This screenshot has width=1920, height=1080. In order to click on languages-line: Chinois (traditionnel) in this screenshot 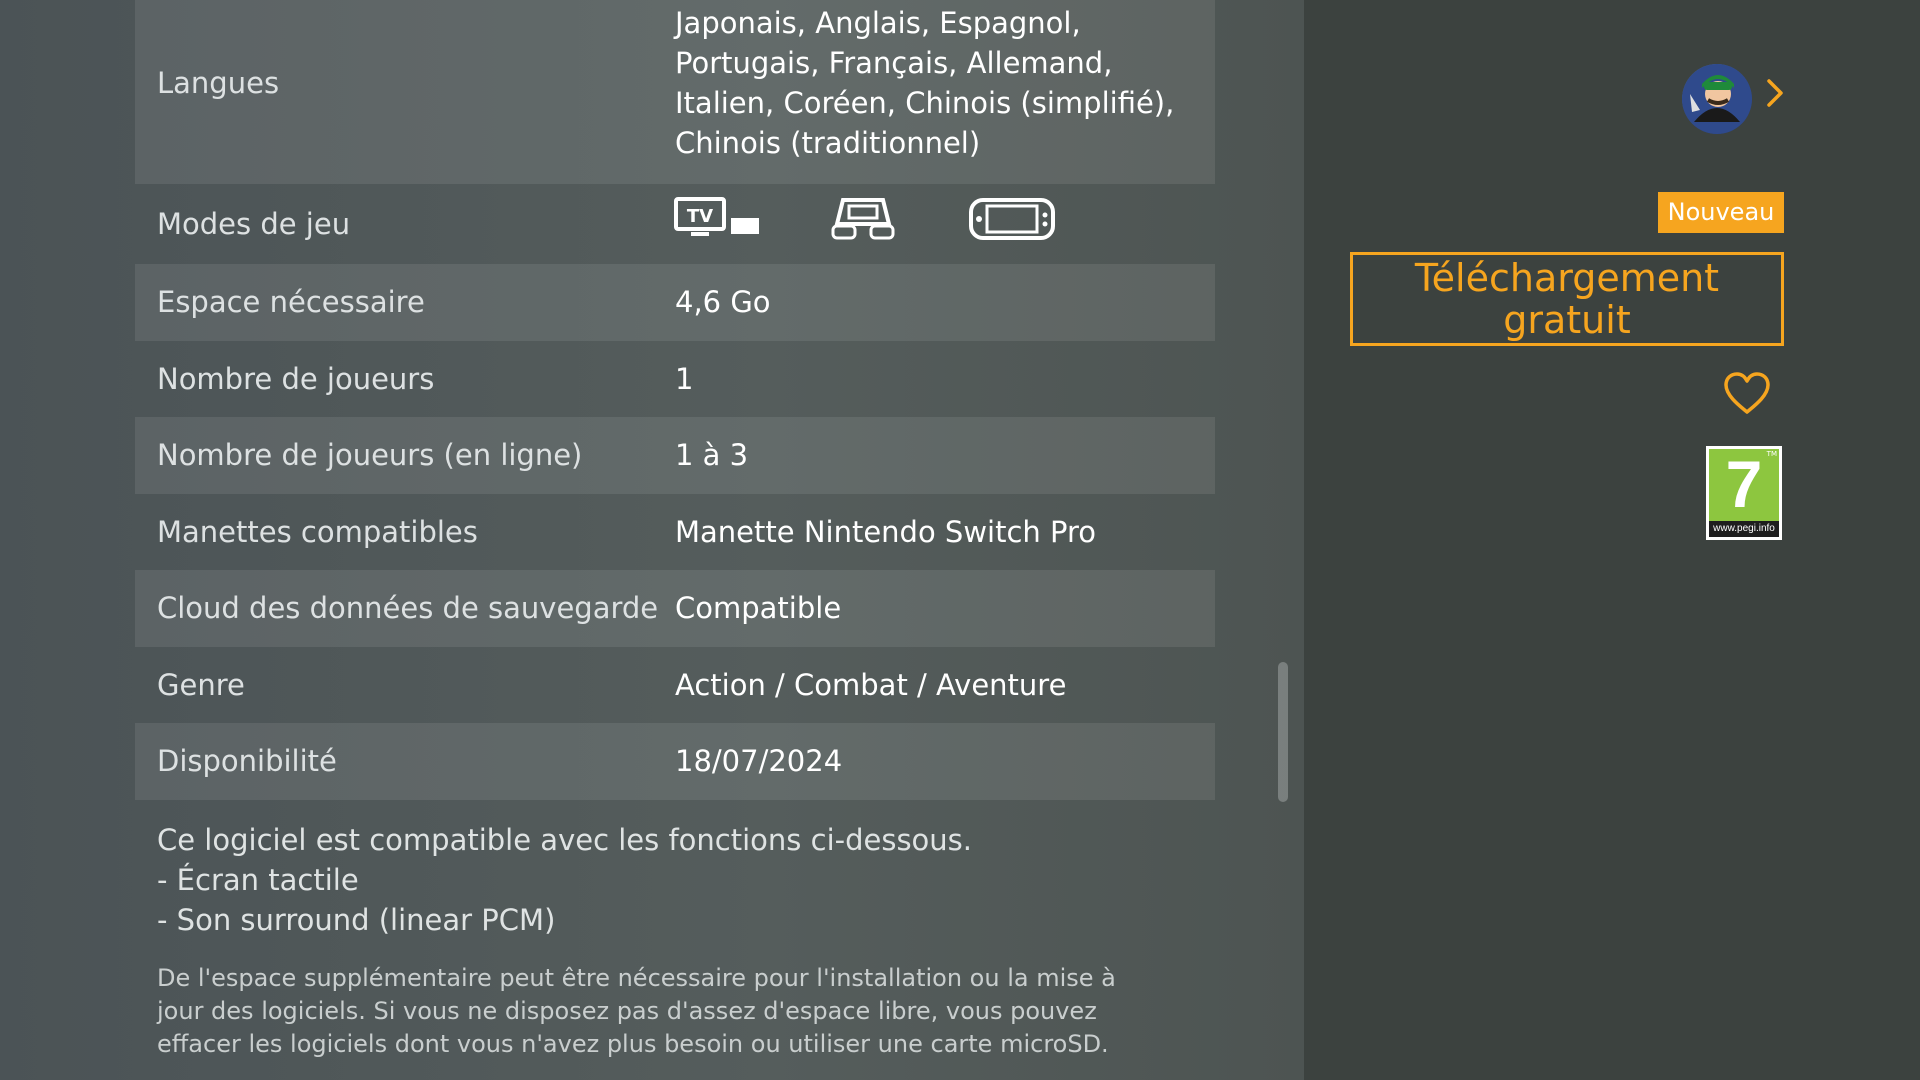, I will do `click(828, 143)`.